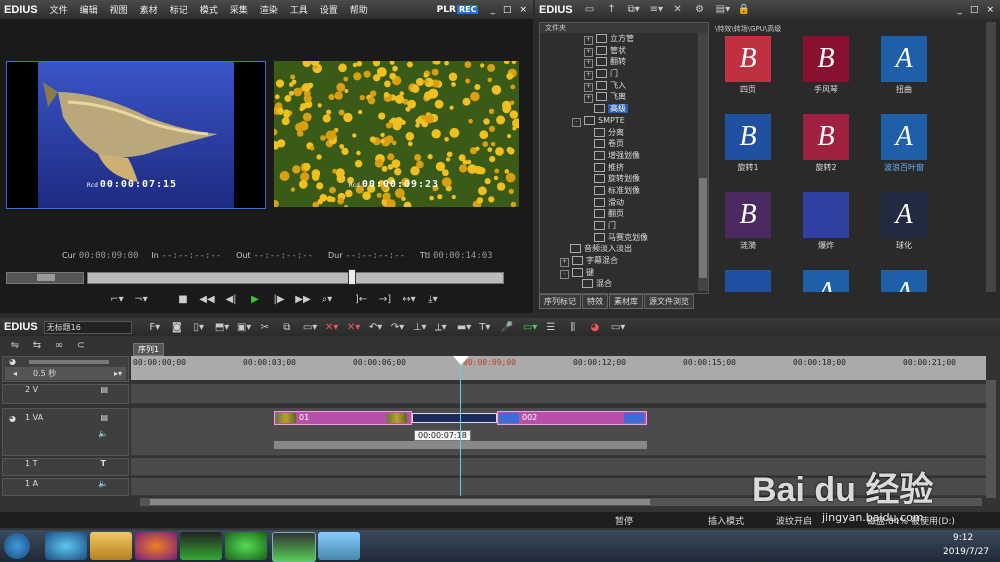 The width and height of the screenshot is (1000, 562). What do you see at coordinates (69, 362) in the screenshot?
I see `zoom-slider` at bounding box center [69, 362].